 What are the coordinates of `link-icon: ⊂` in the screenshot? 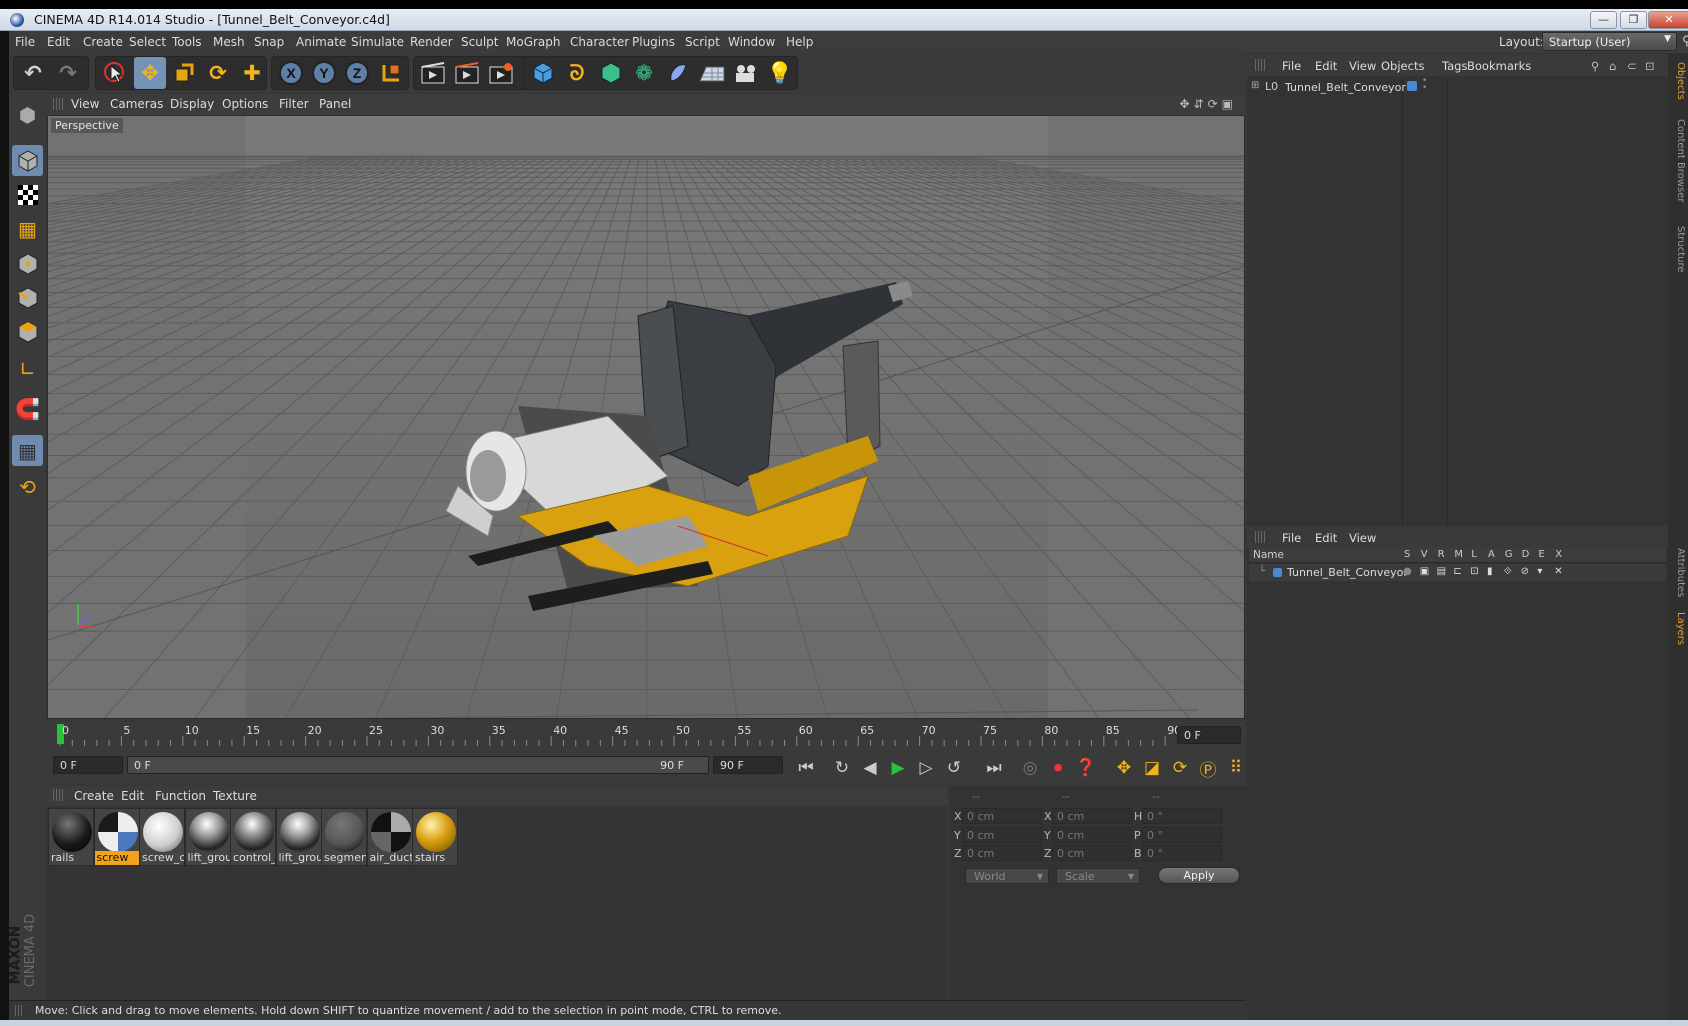 It's located at (1632, 66).